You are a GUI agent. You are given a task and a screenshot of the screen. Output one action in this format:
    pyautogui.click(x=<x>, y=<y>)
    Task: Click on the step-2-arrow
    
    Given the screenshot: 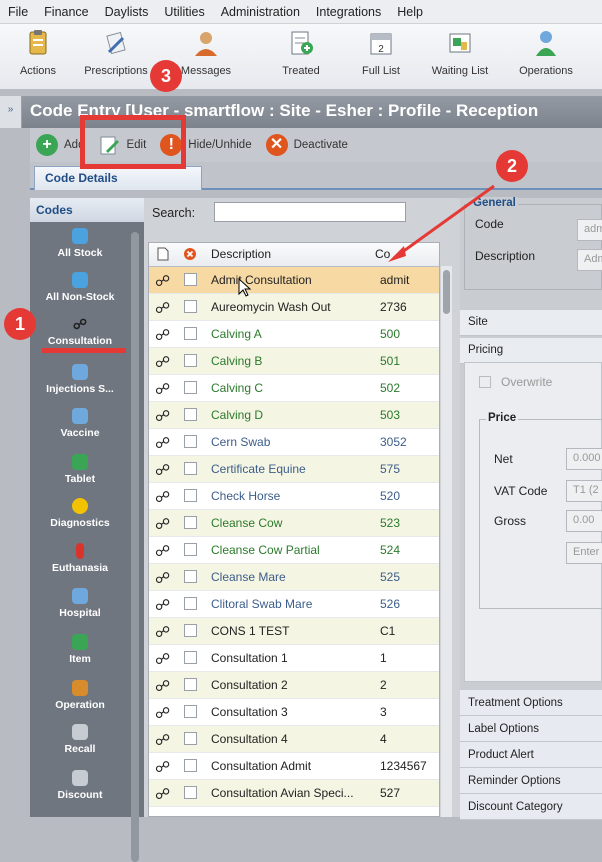 What is the action you would take?
    pyautogui.click(x=441, y=223)
    